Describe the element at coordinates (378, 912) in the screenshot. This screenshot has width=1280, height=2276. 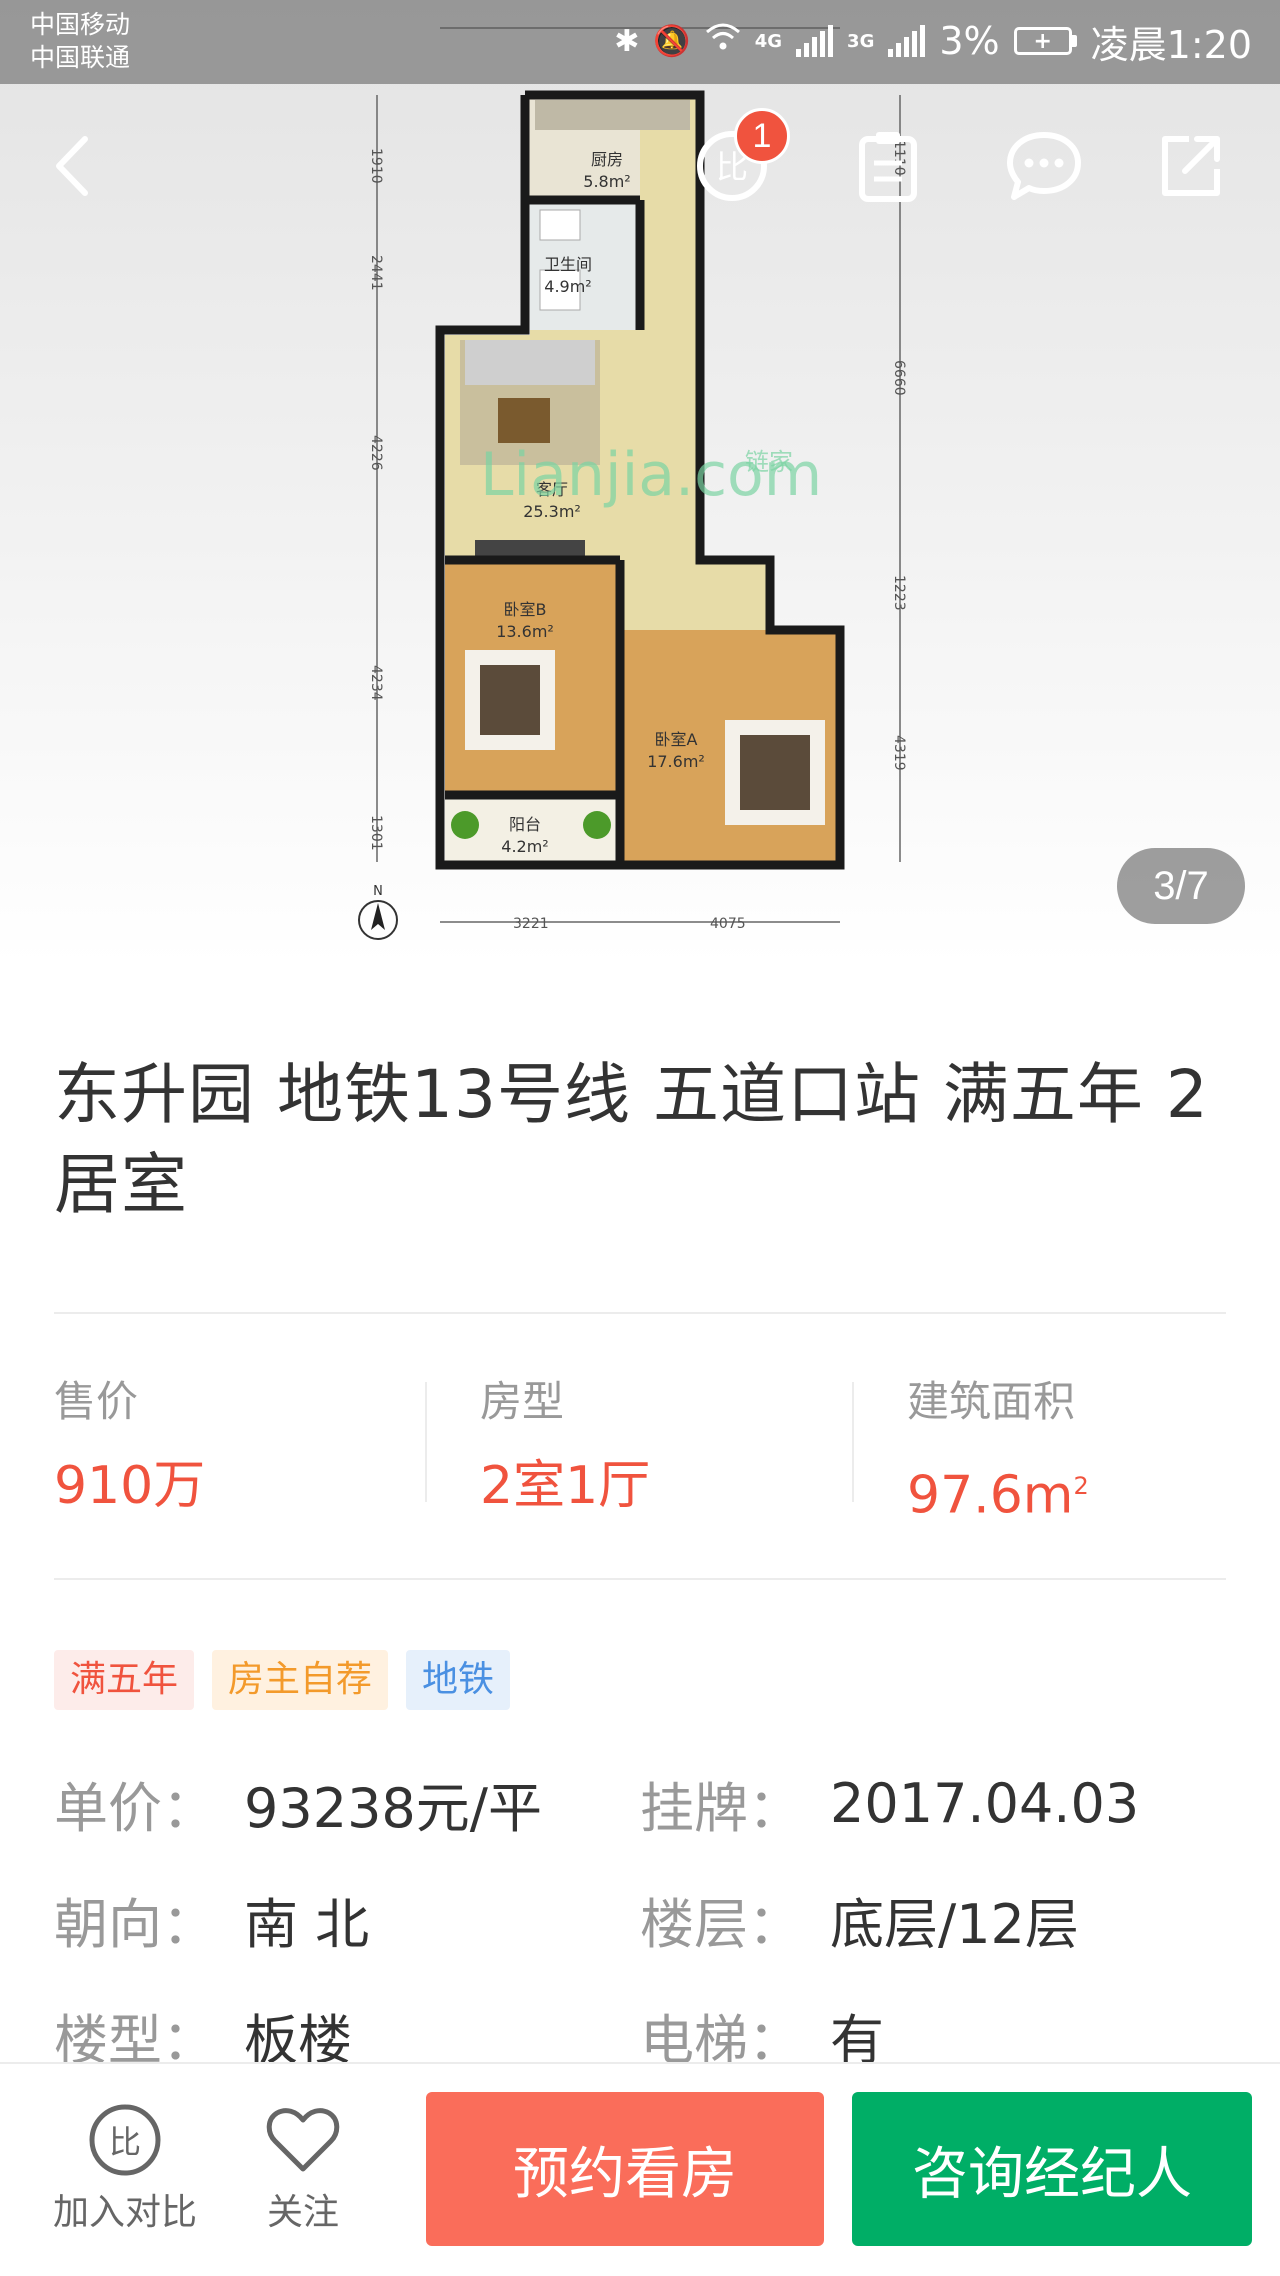
I see `north-arrow-icon: N` at that location.